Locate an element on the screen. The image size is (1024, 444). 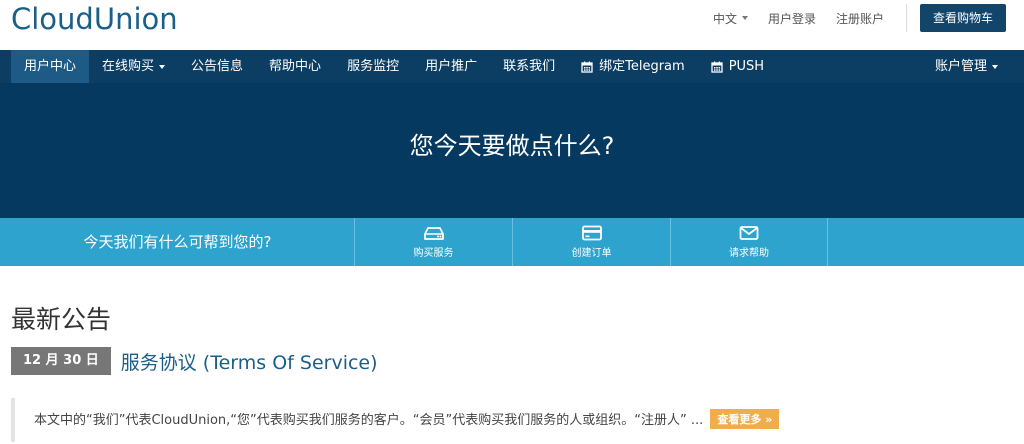
top-links: 中文 用户登录 注册账户 查看购物车 is located at coordinates (849, 18).